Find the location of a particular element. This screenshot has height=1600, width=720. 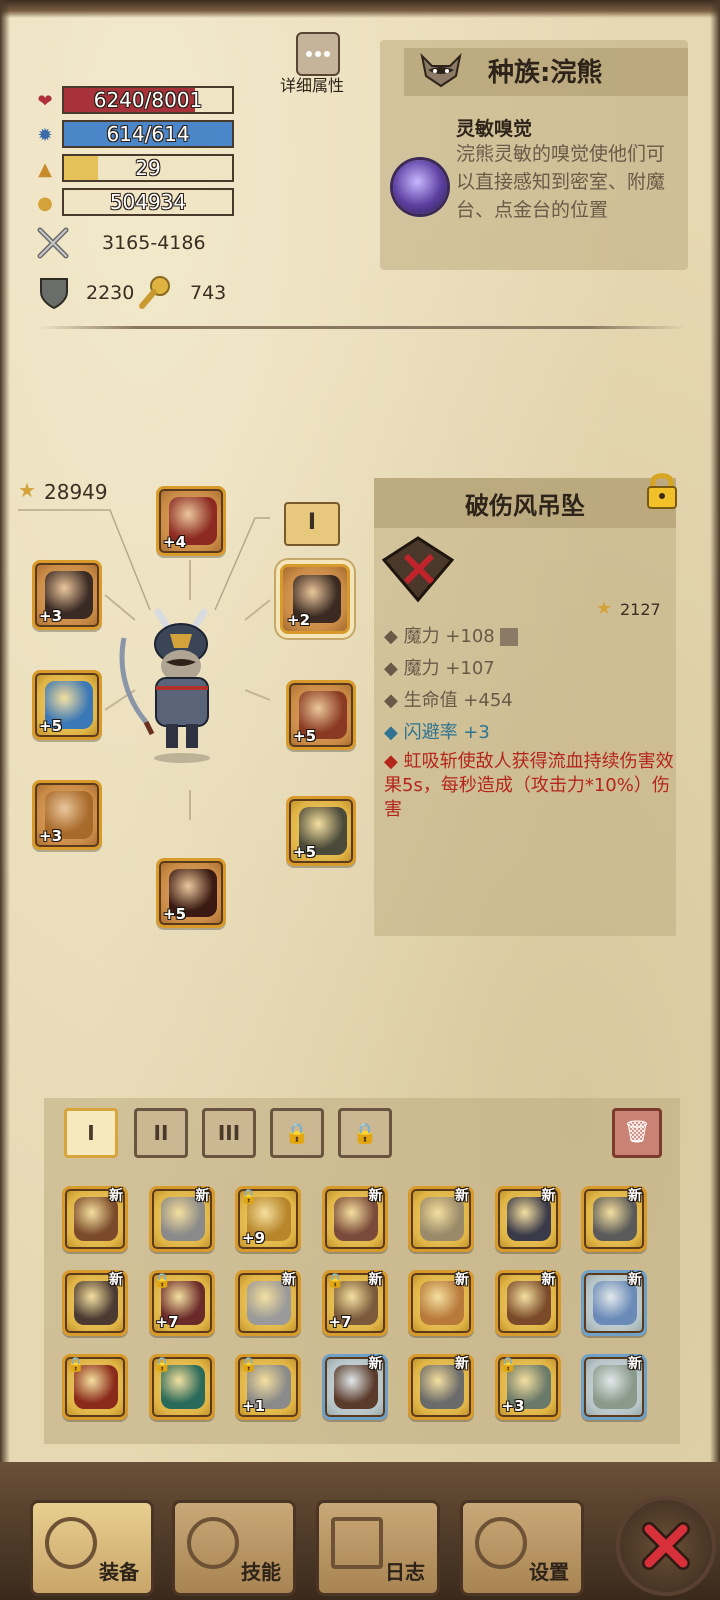

nav-equipment-button: 装备 is located at coordinates (92, 1548).